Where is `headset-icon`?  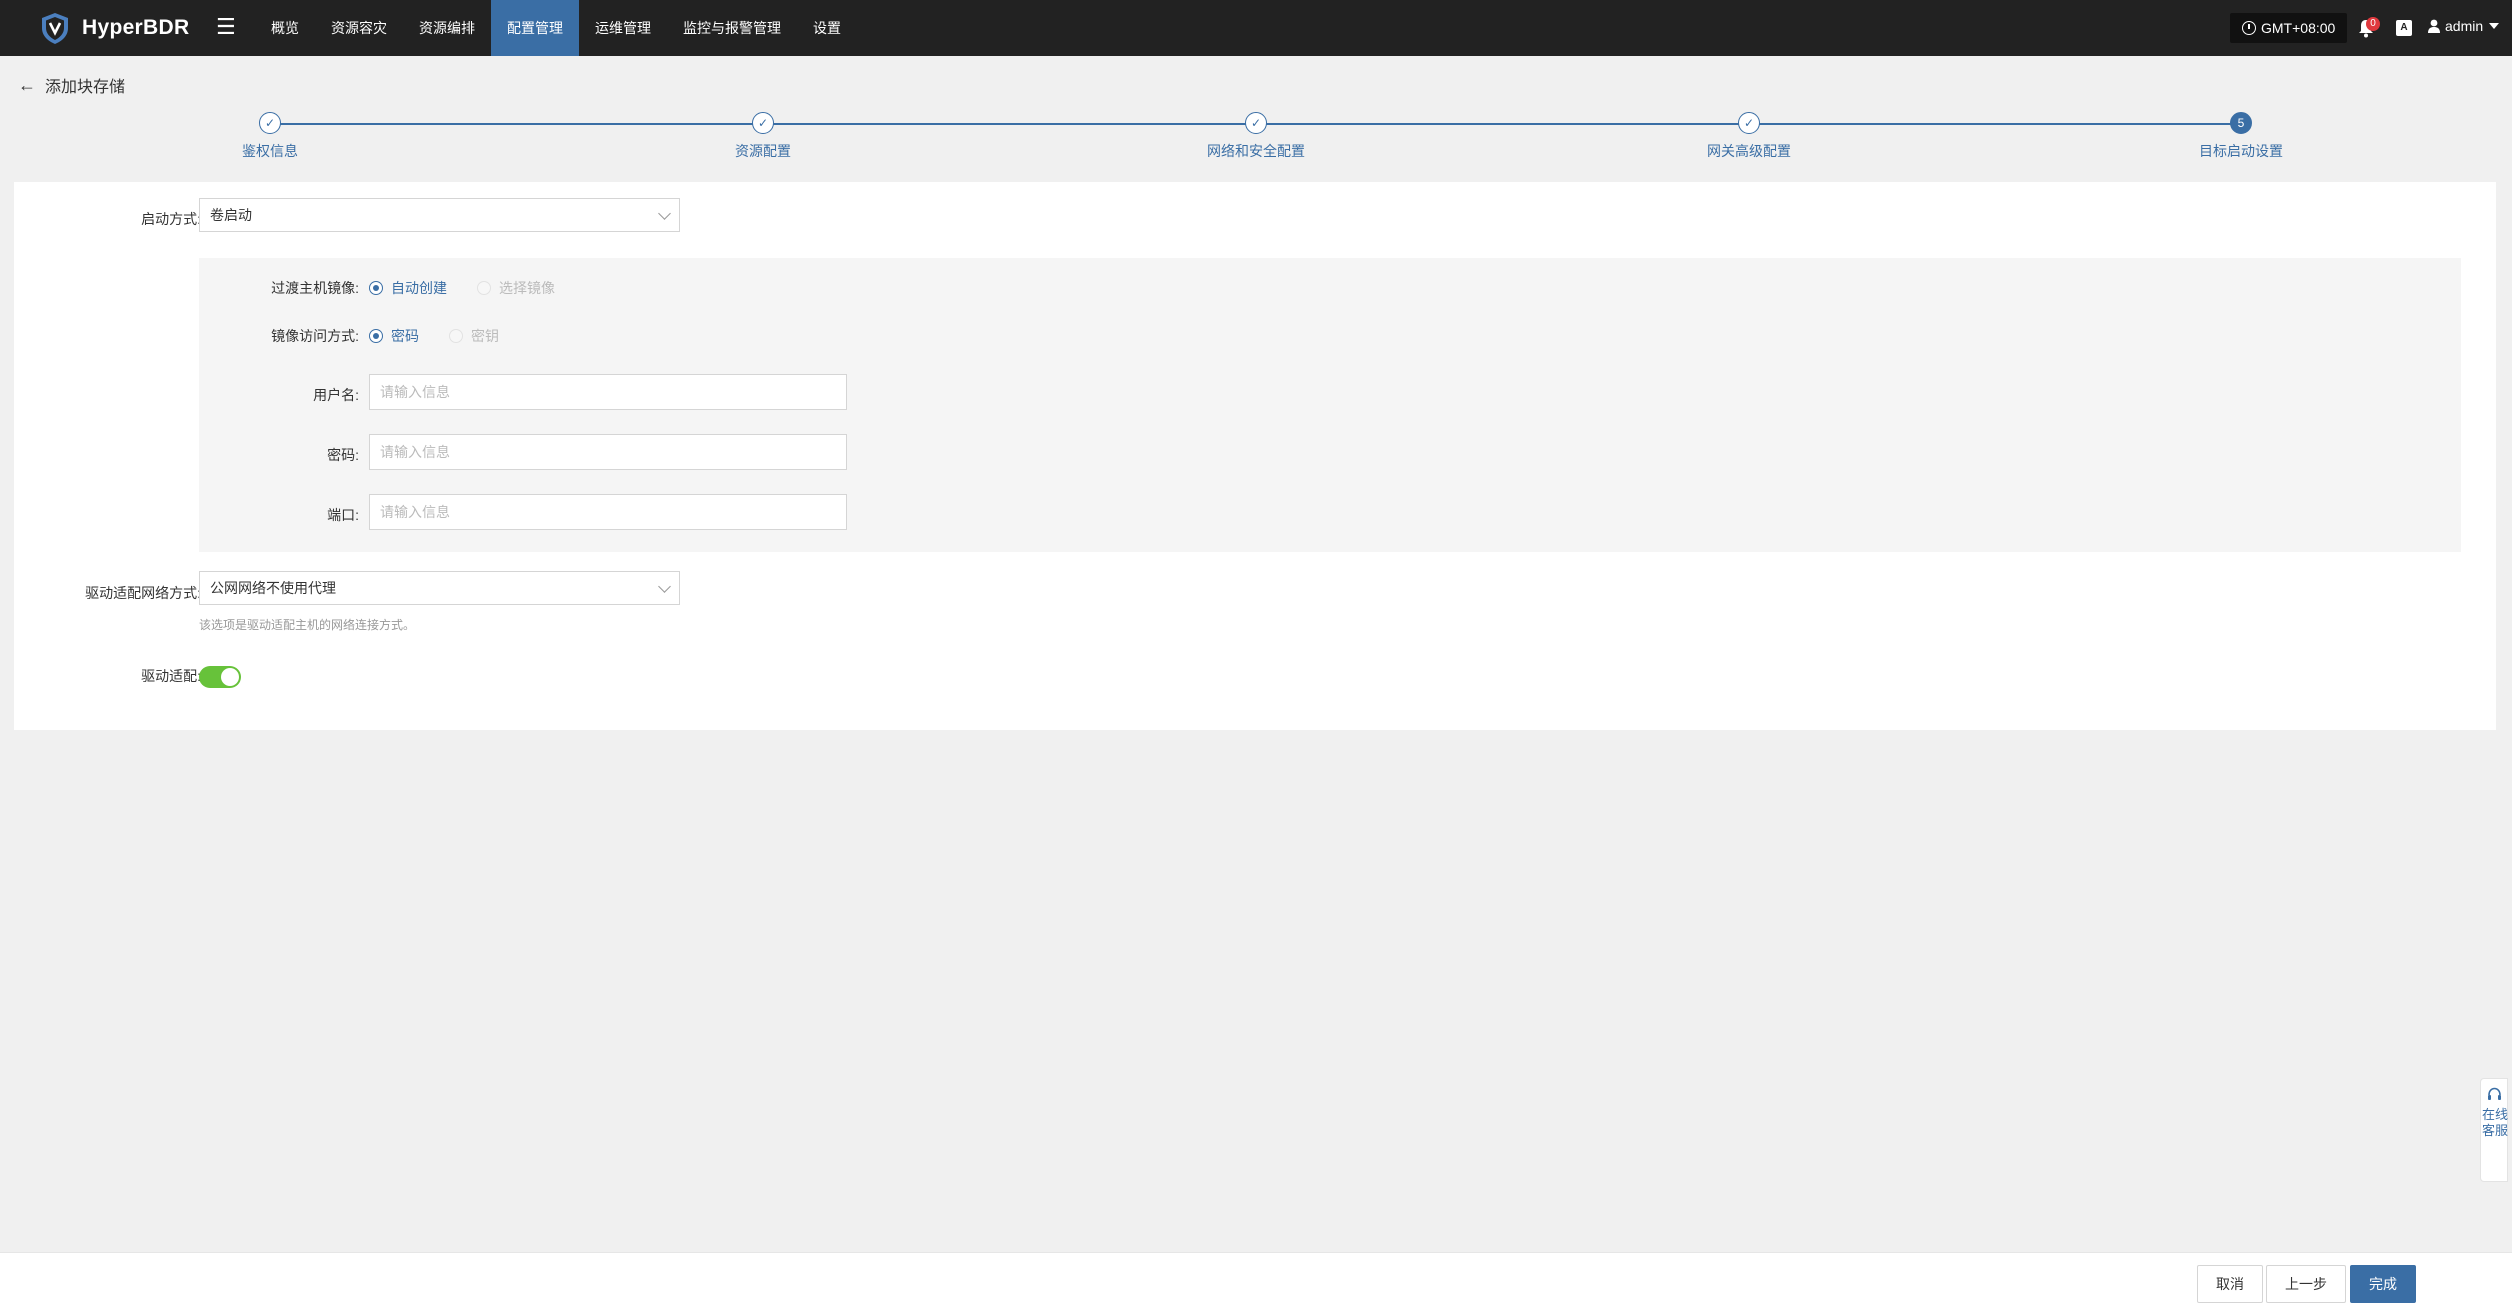 headset-icon is located at coordinates (2494, 1093).